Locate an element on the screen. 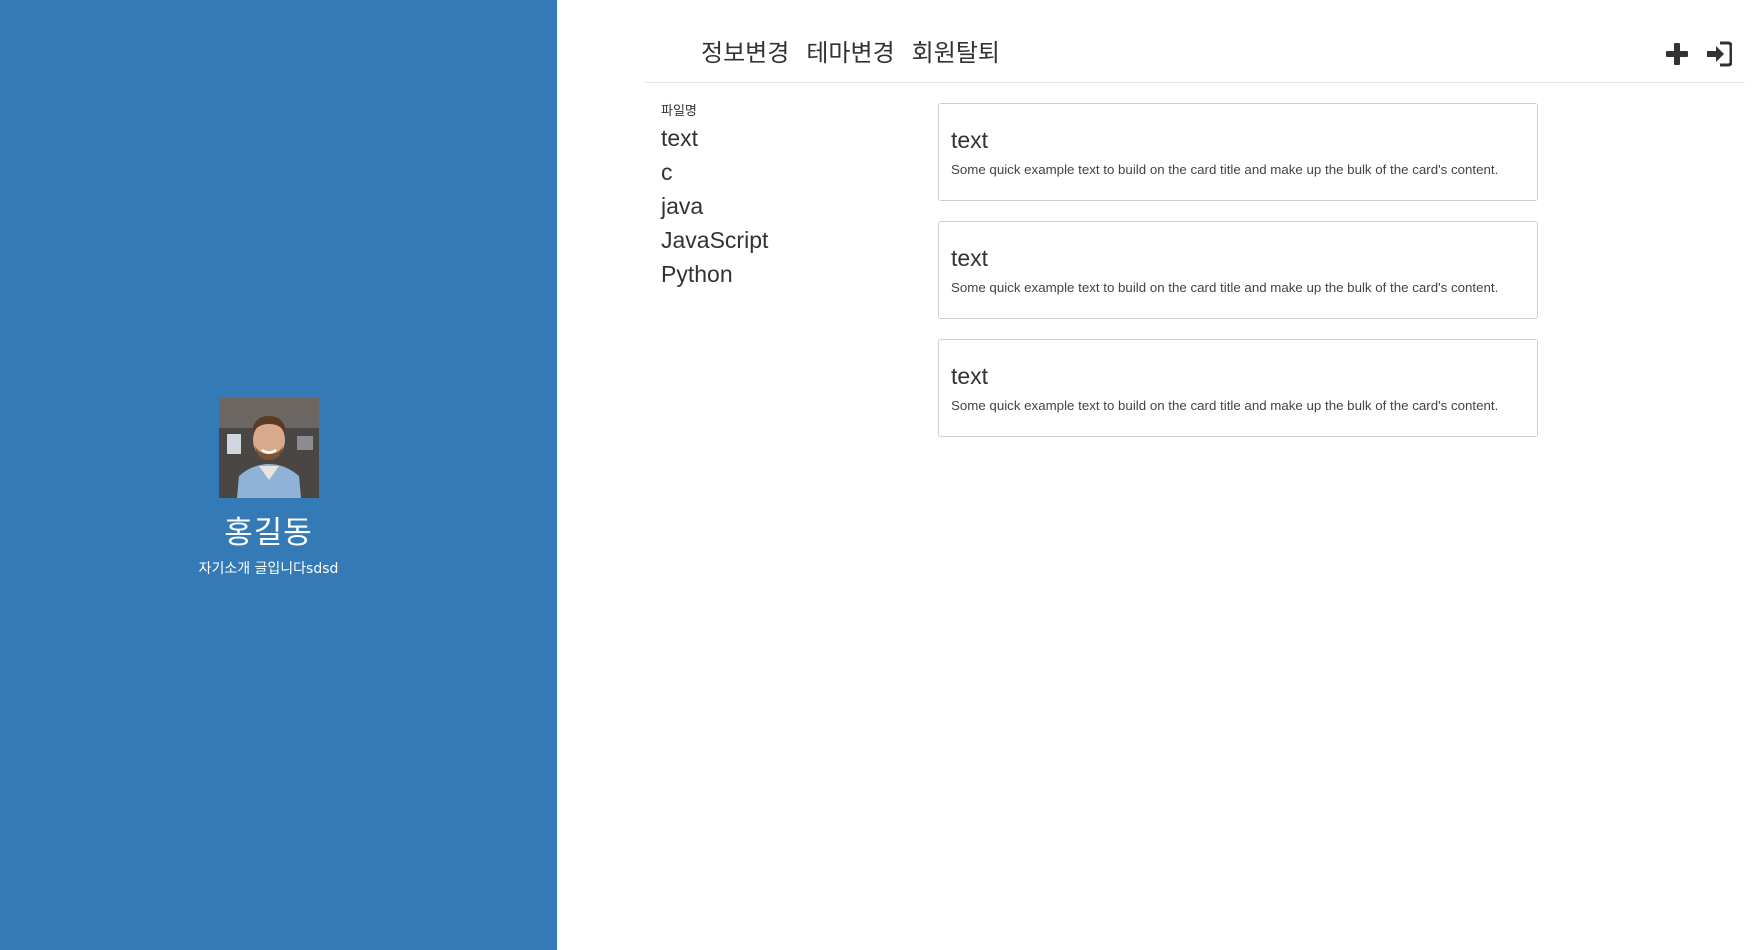 The width and height of the screenshot is (1756, 950). nav-actions is located at coordinates (1698, 54).